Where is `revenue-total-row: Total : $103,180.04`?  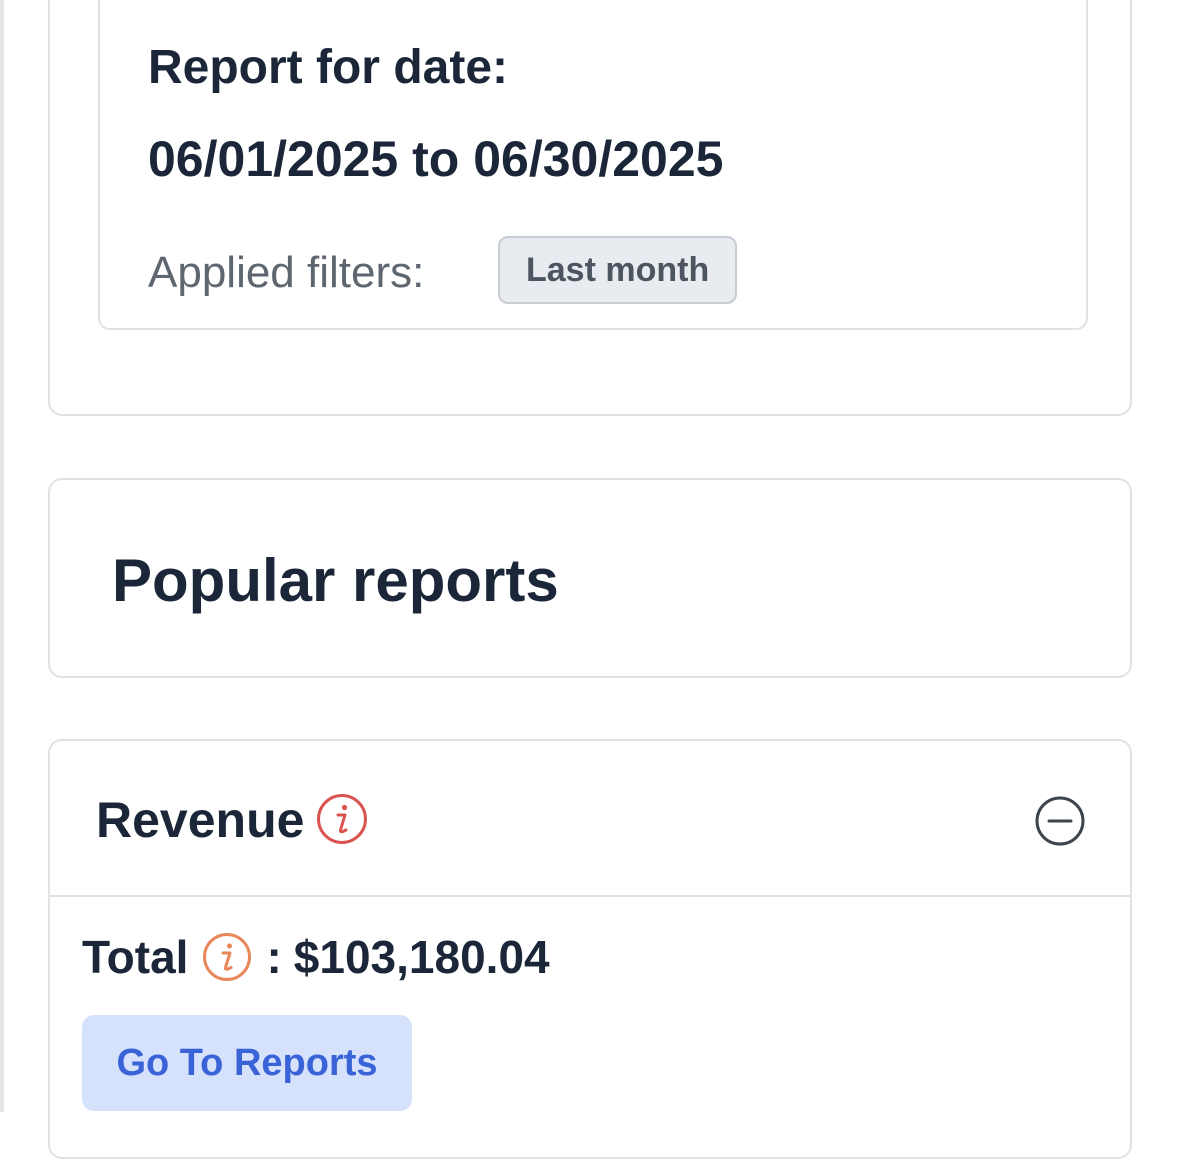 revenue-total-row: Total : $103,180.04 is located at coordinates (316, 957).